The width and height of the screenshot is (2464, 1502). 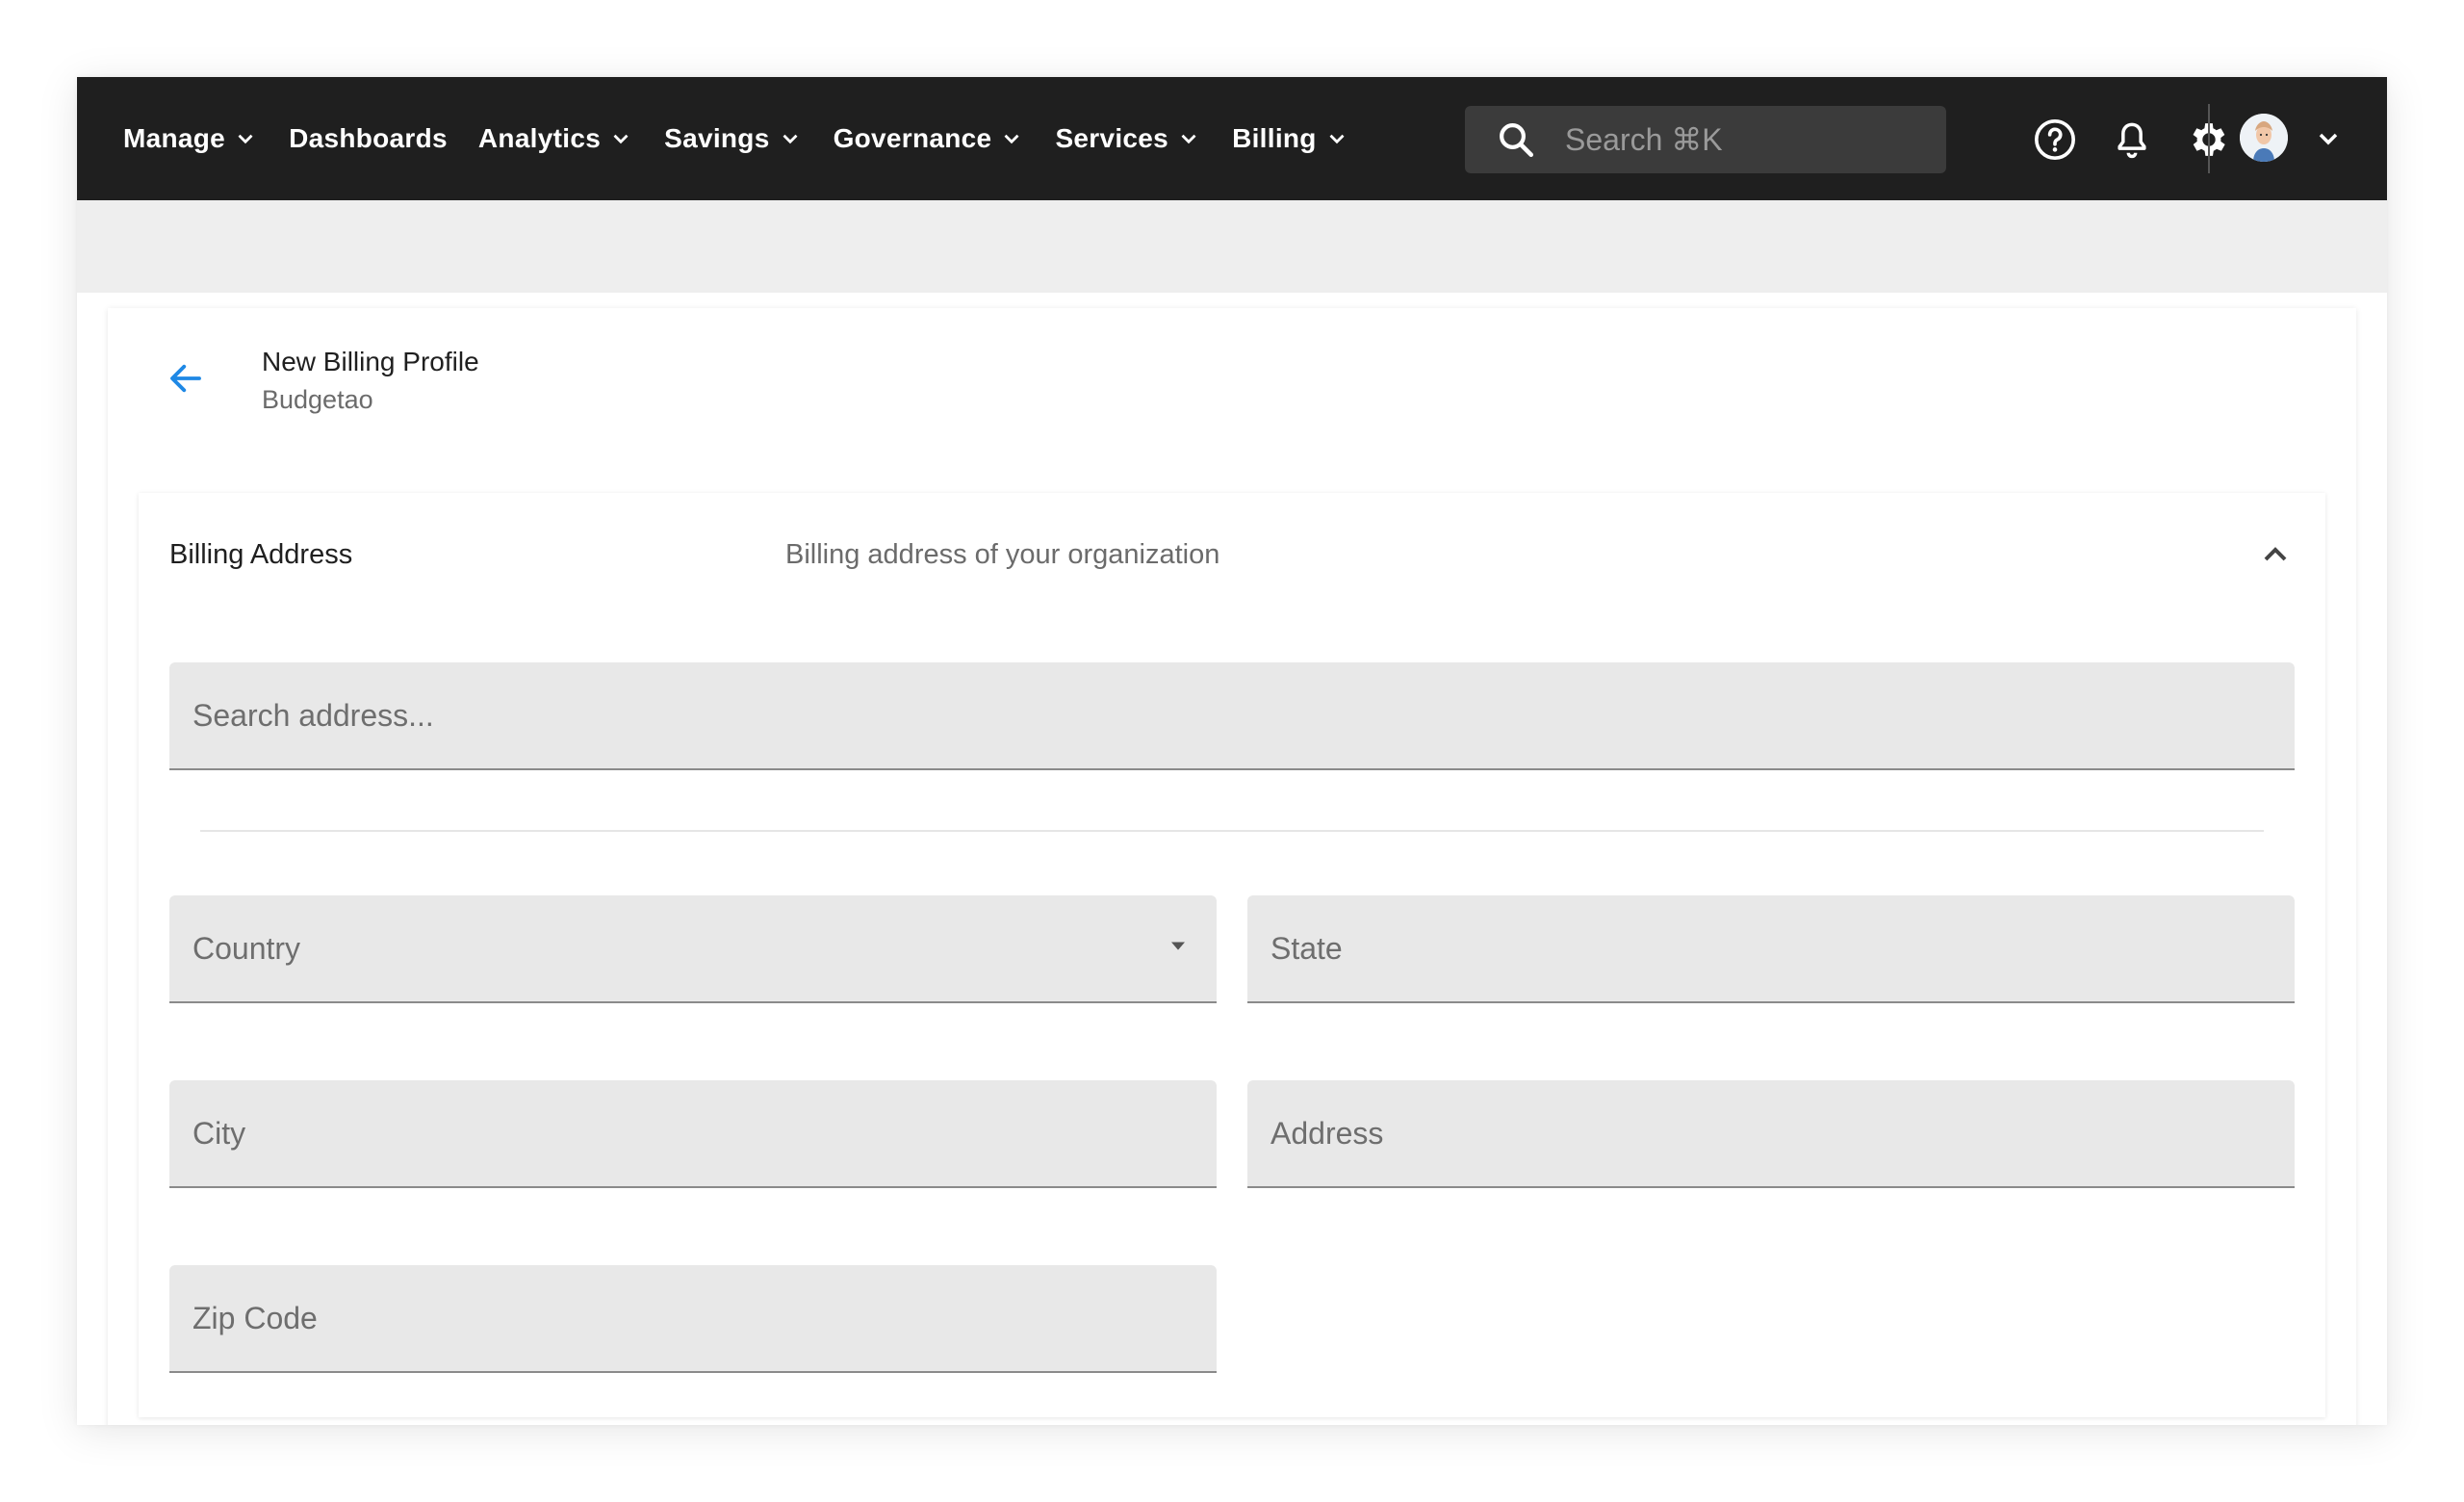 What do you see at coordinates (1002, 554) in the screenshot?
I see `section-description: Billing address of your organization` at bounding box center [1002, 554].